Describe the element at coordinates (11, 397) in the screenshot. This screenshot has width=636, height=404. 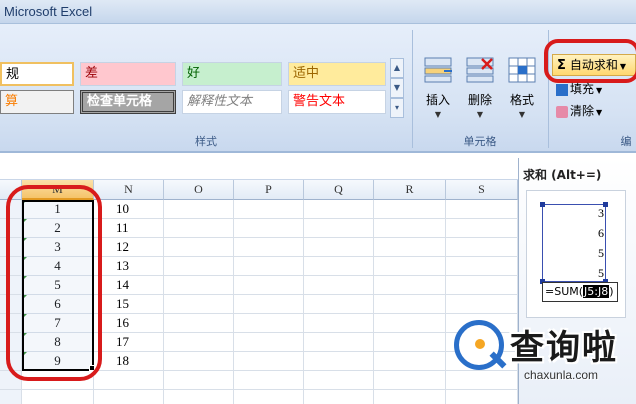
I see `row-header` at that location.